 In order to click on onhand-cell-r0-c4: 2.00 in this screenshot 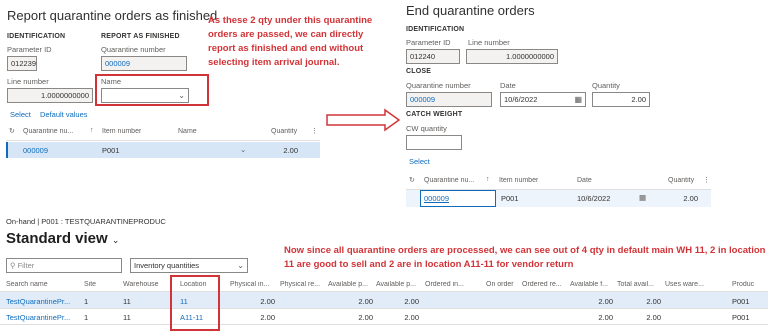, I will do `click(267, 301)`.